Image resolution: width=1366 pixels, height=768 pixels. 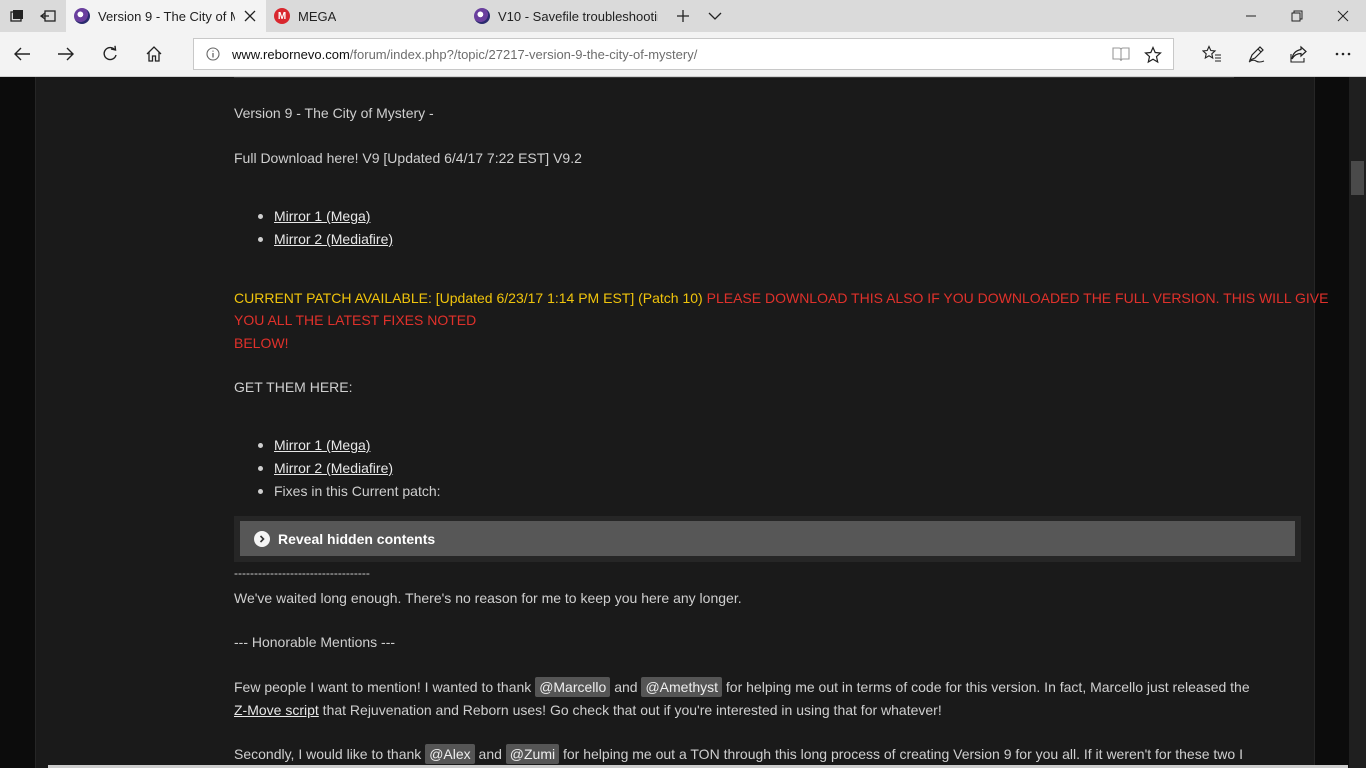 What do you see at coordinates (48, 16) in the screenshot?
I see `set-tabs-aside-icon` at bounding box center [48, 16].